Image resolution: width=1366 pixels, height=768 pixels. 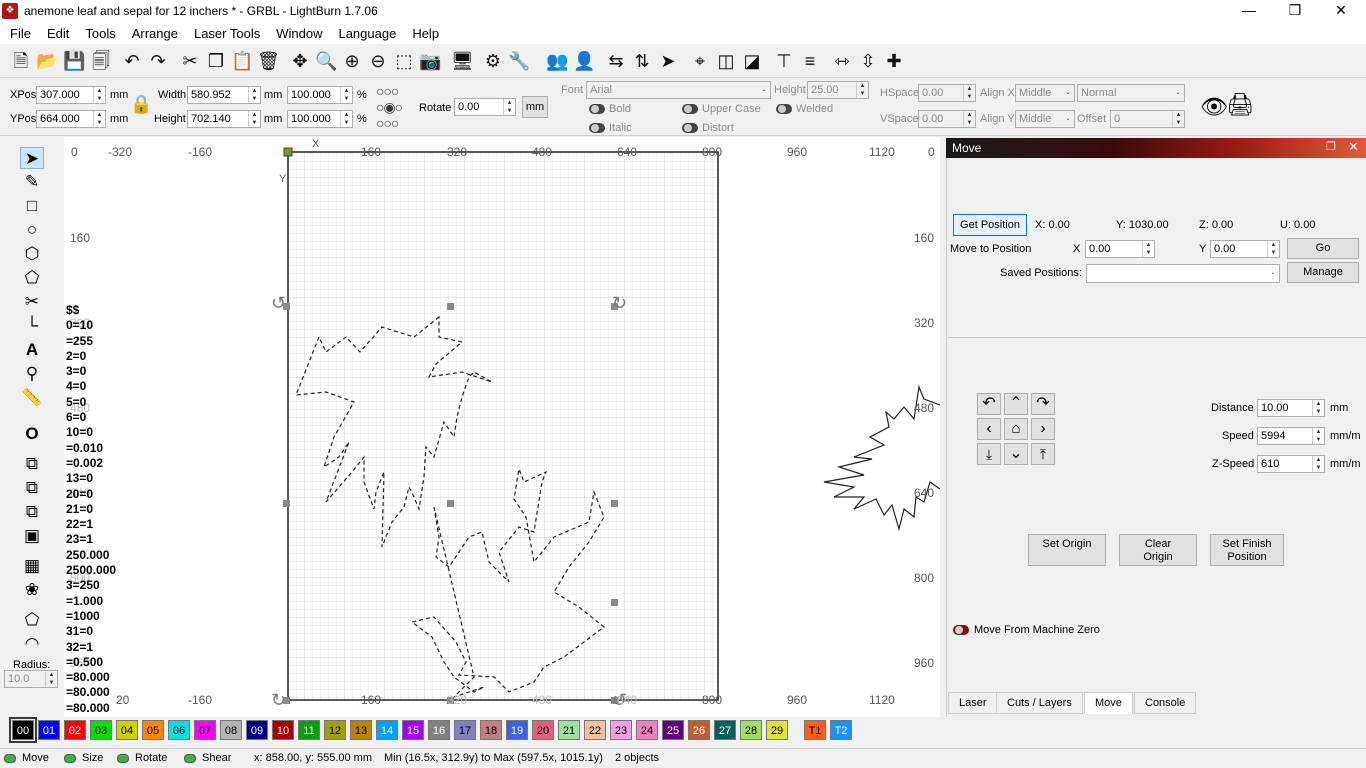 What do you see at coordinates (569, 730) in the screenshot?
I see `layer-swatch-21: 21` at bounding box center [569, 730].